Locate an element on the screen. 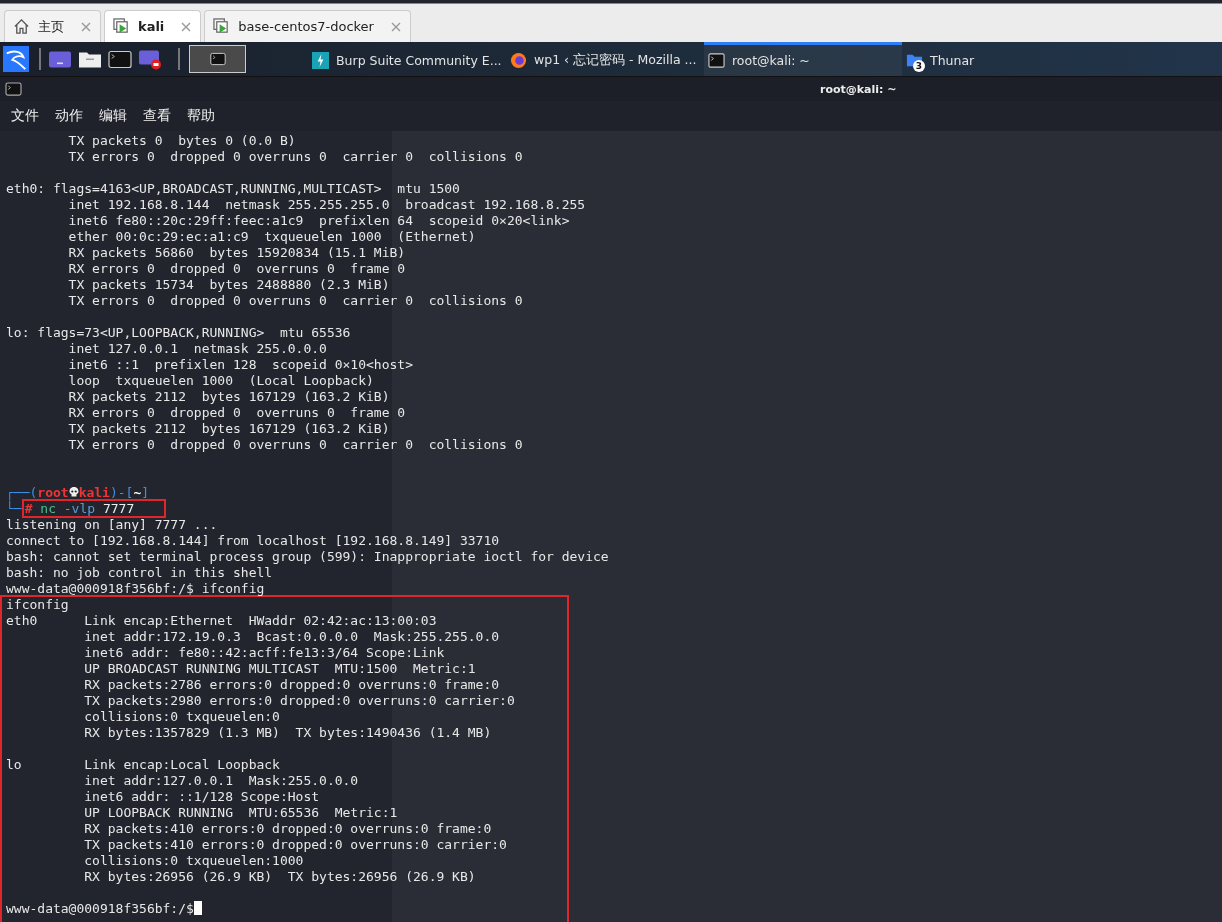  browser-tab: base-centos7-docker is located at coordinates (307, 26).